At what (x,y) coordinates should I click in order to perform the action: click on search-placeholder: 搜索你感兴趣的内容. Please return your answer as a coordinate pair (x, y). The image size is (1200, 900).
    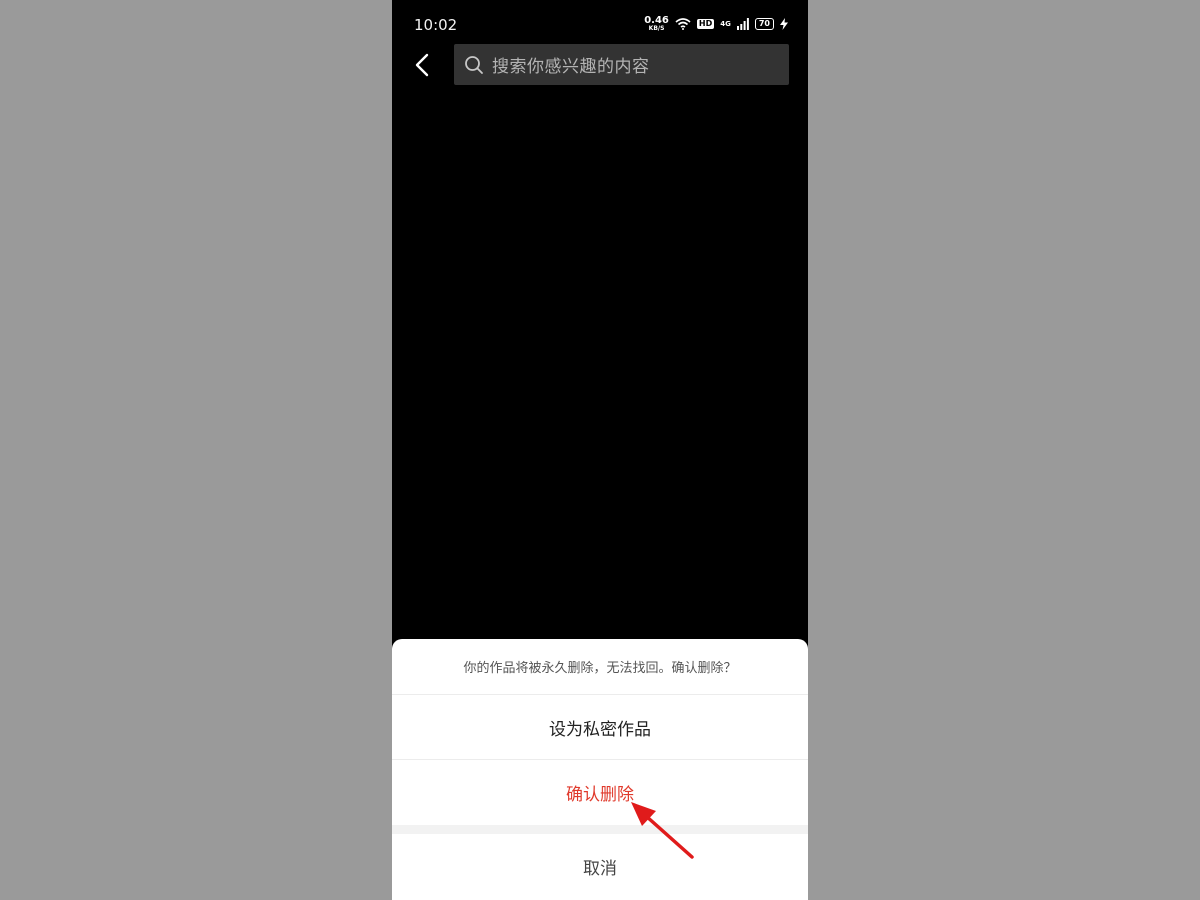
    Looking at the image, I should click on (571, 67).